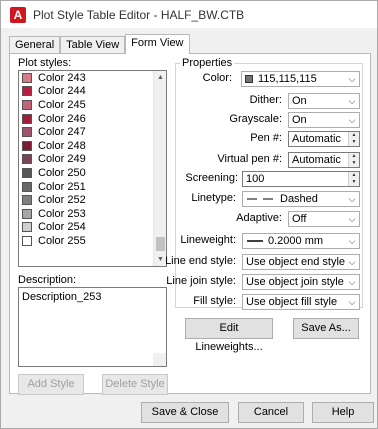 The height and width of the screenshot is (429, 378). What do you see at coordinates (92, 173) in the screenshot?
I see `plot-style-item: Color 250` at bounding box center [92, 173].